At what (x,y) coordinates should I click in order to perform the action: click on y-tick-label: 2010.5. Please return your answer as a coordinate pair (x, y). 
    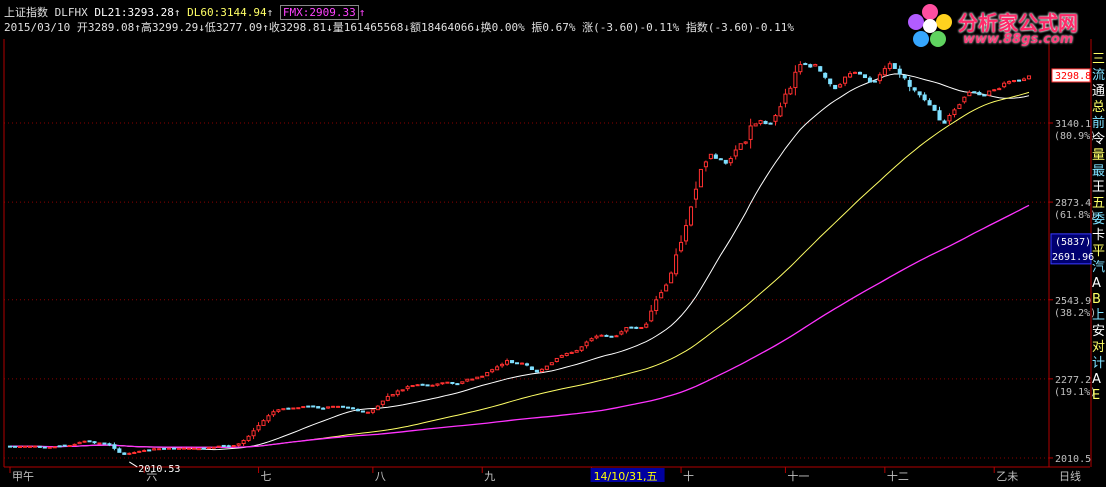
    Looking at the image, I should click on (1073, 459).